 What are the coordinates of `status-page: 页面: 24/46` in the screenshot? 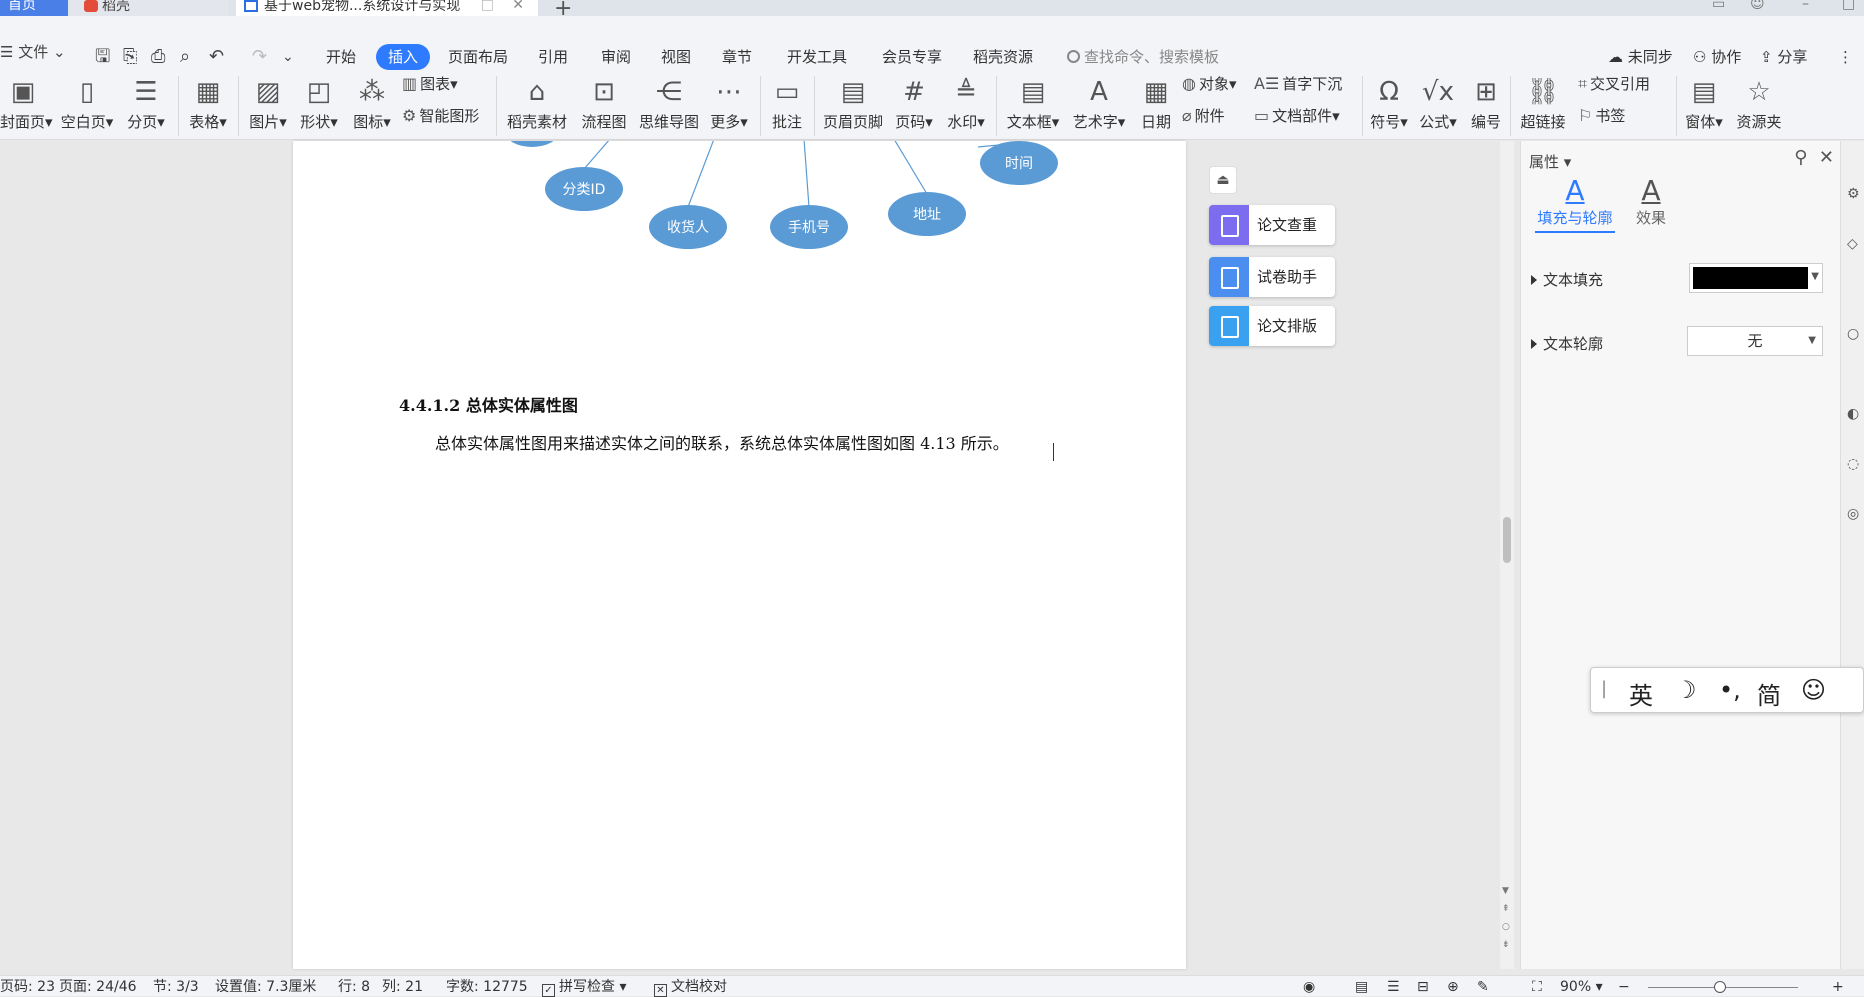 It's located at (98, 987).